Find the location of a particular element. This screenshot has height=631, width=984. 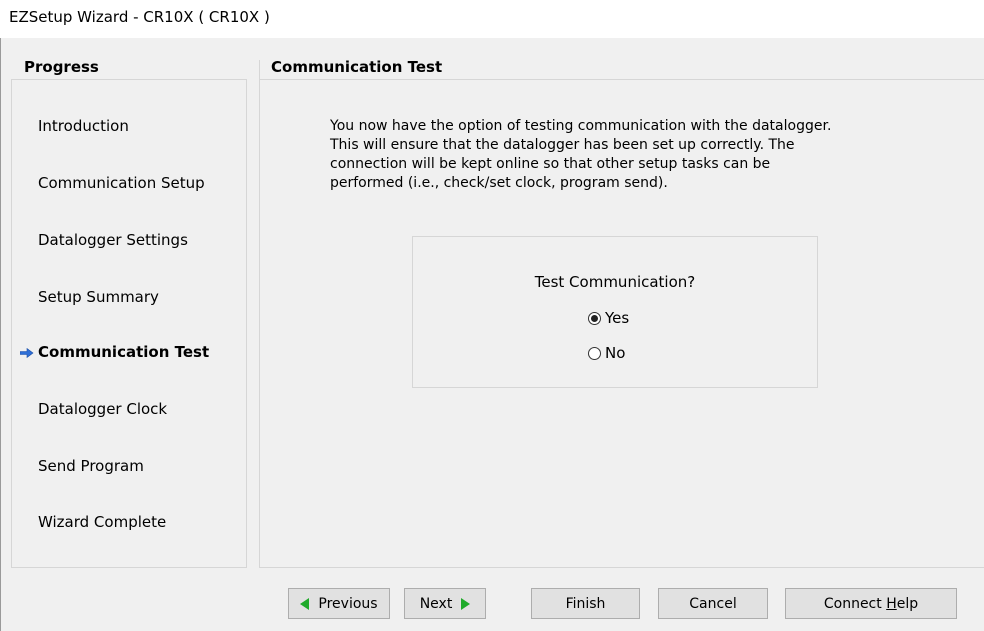

sidebar-step-communication-test: Communication Test is located at coordinates (114, 352).